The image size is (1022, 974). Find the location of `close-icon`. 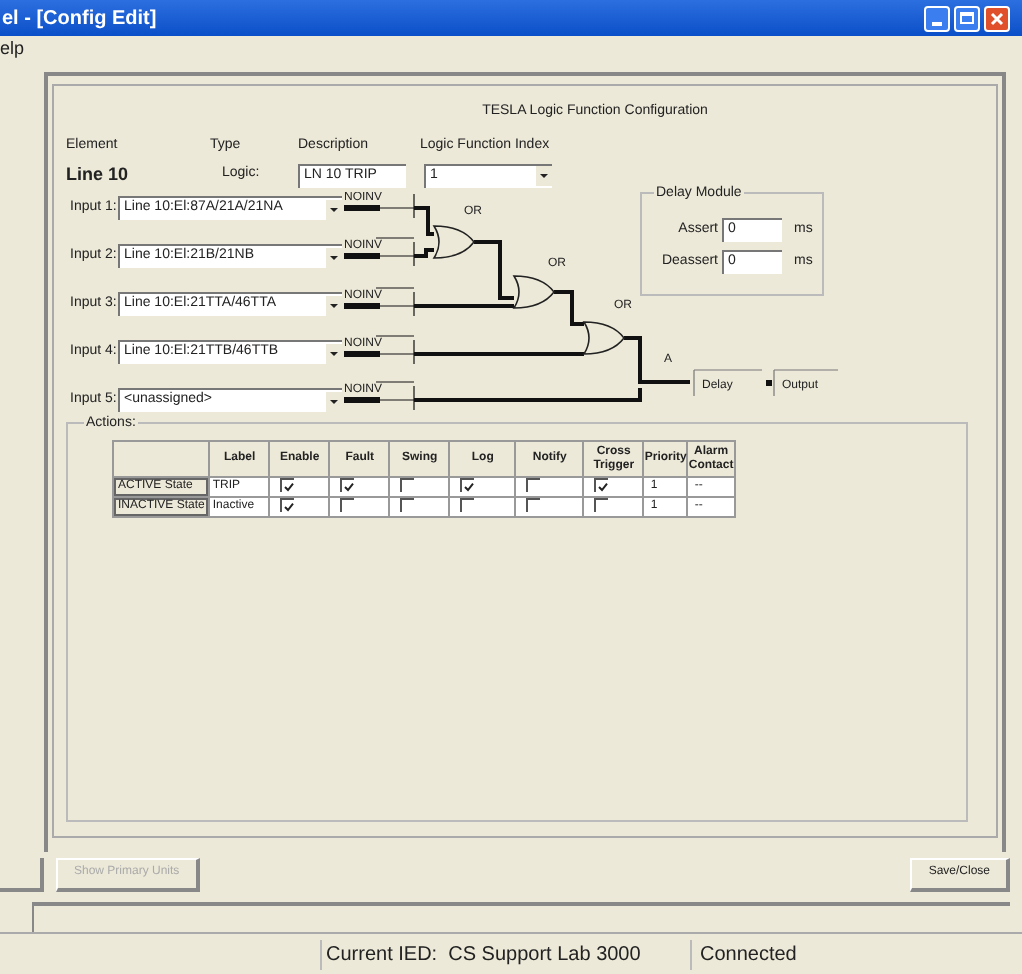

close-icon is located at coordinates (997, 18).